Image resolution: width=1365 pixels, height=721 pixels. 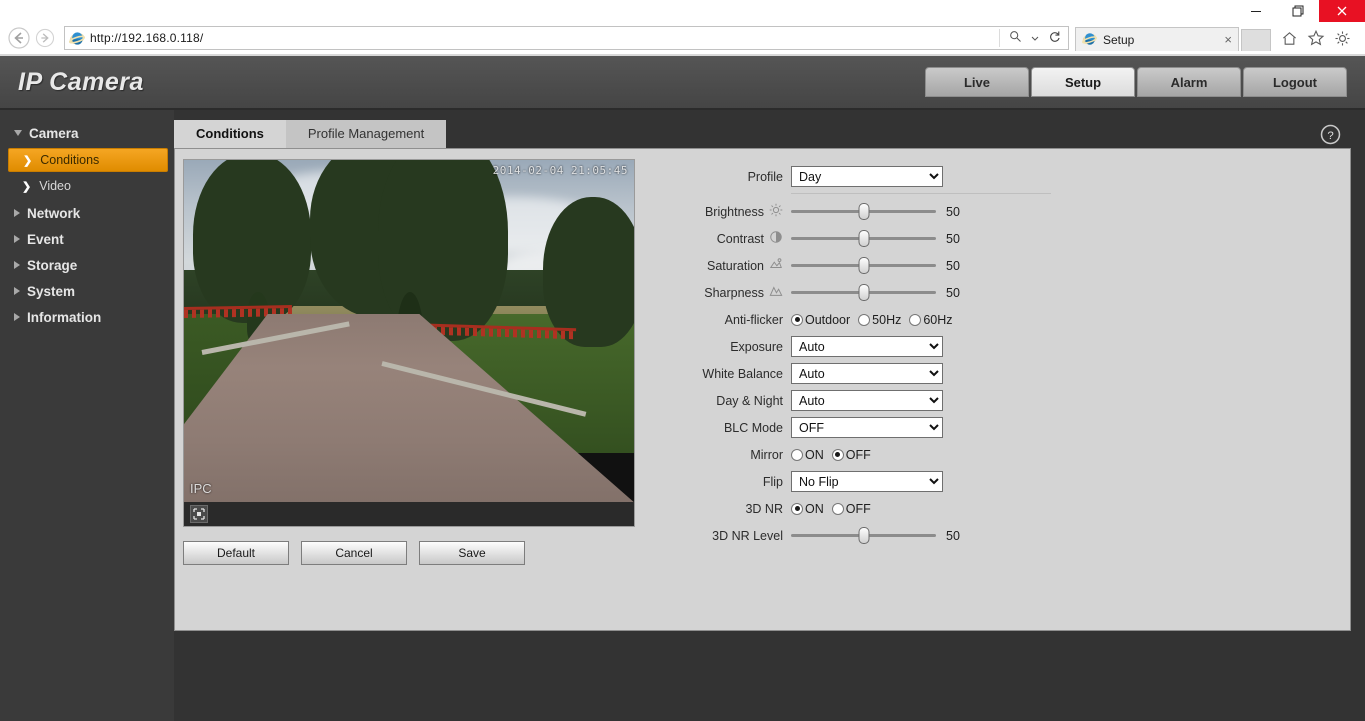 What do you see at coordinates (1011, 481) in the screenshot?
I see `row-flip: Flip No Flip` at bounding box center [1011, 481].